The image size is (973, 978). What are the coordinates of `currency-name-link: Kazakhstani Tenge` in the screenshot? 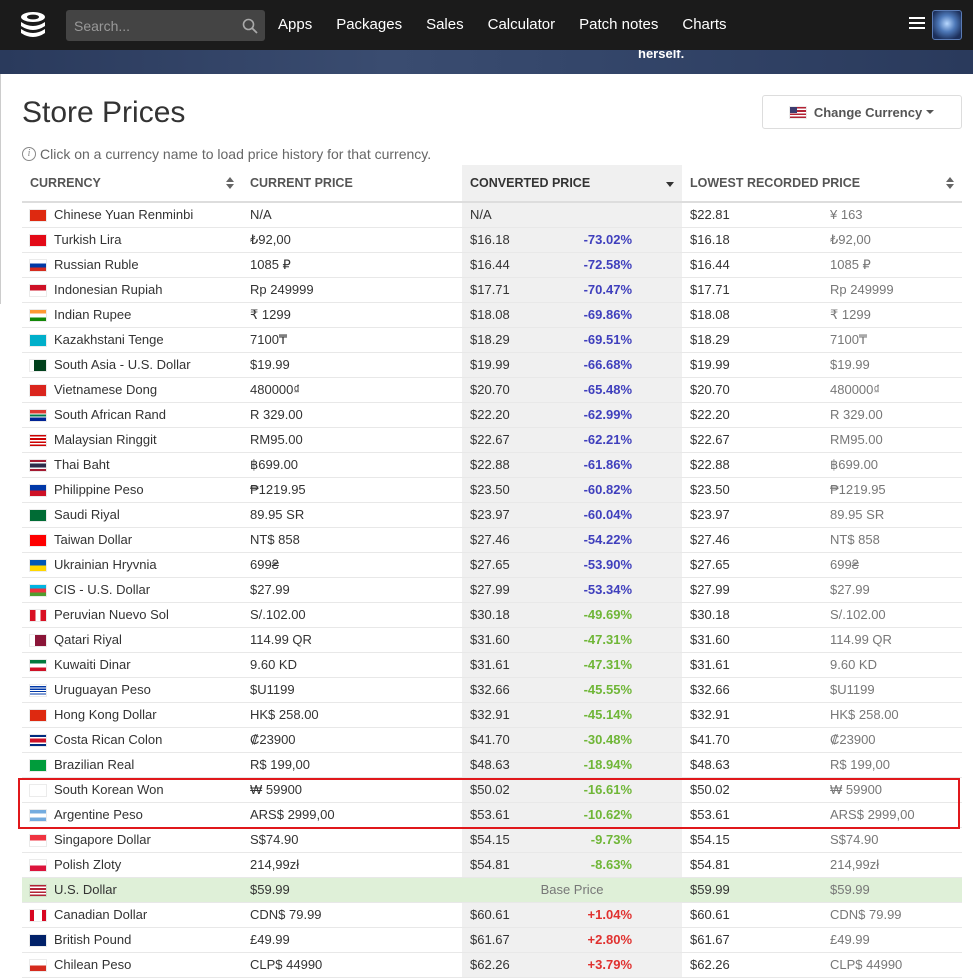 It's located at (109, 339).